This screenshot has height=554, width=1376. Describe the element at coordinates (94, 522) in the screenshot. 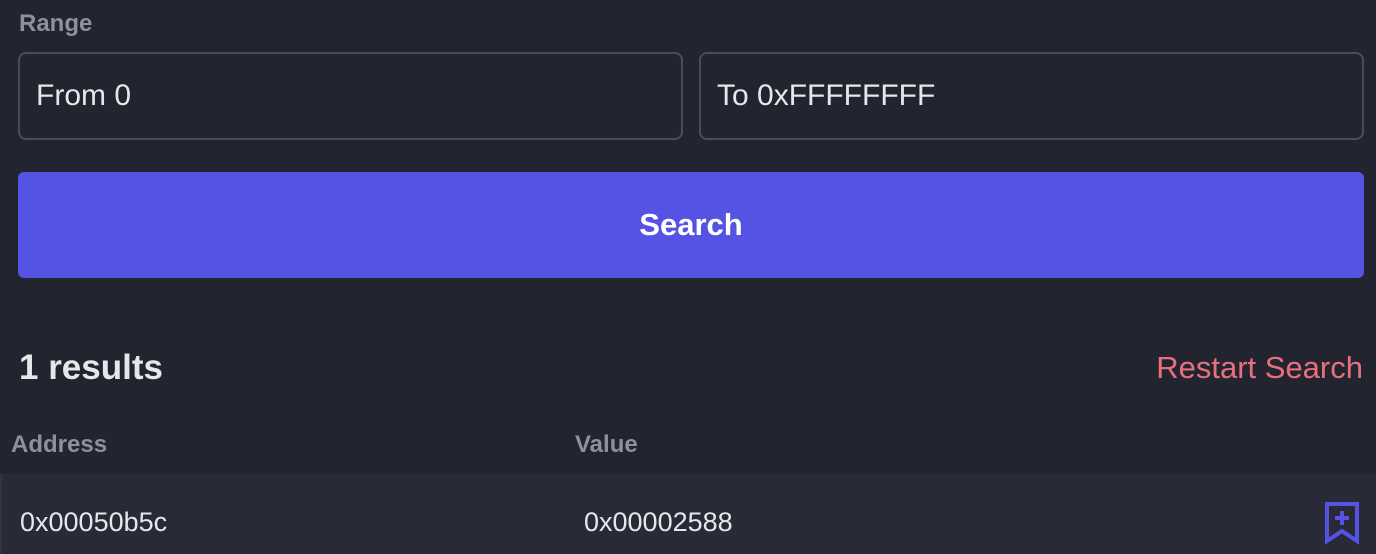

I see `row-address: 0x00050b5c` at that location.